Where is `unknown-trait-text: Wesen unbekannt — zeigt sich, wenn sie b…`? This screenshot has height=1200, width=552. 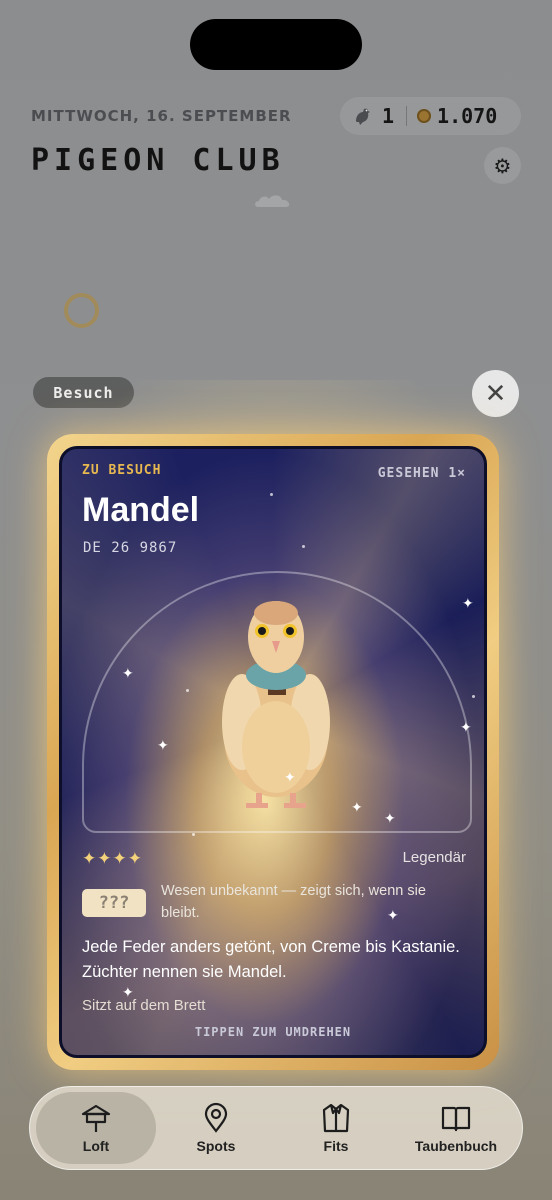
unknown-trait-text: Wesen unbekannt — zeigt sich, wenn sie b… is located at coordinates (293, 902).